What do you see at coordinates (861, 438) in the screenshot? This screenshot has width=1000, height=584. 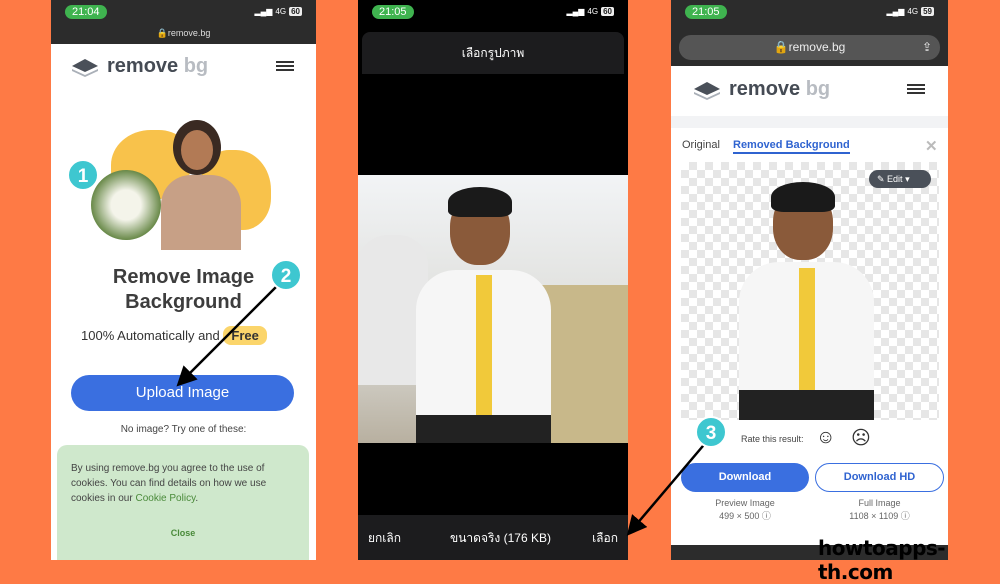 I see `frown-icon: ☹` at bounding box center [861, 438].